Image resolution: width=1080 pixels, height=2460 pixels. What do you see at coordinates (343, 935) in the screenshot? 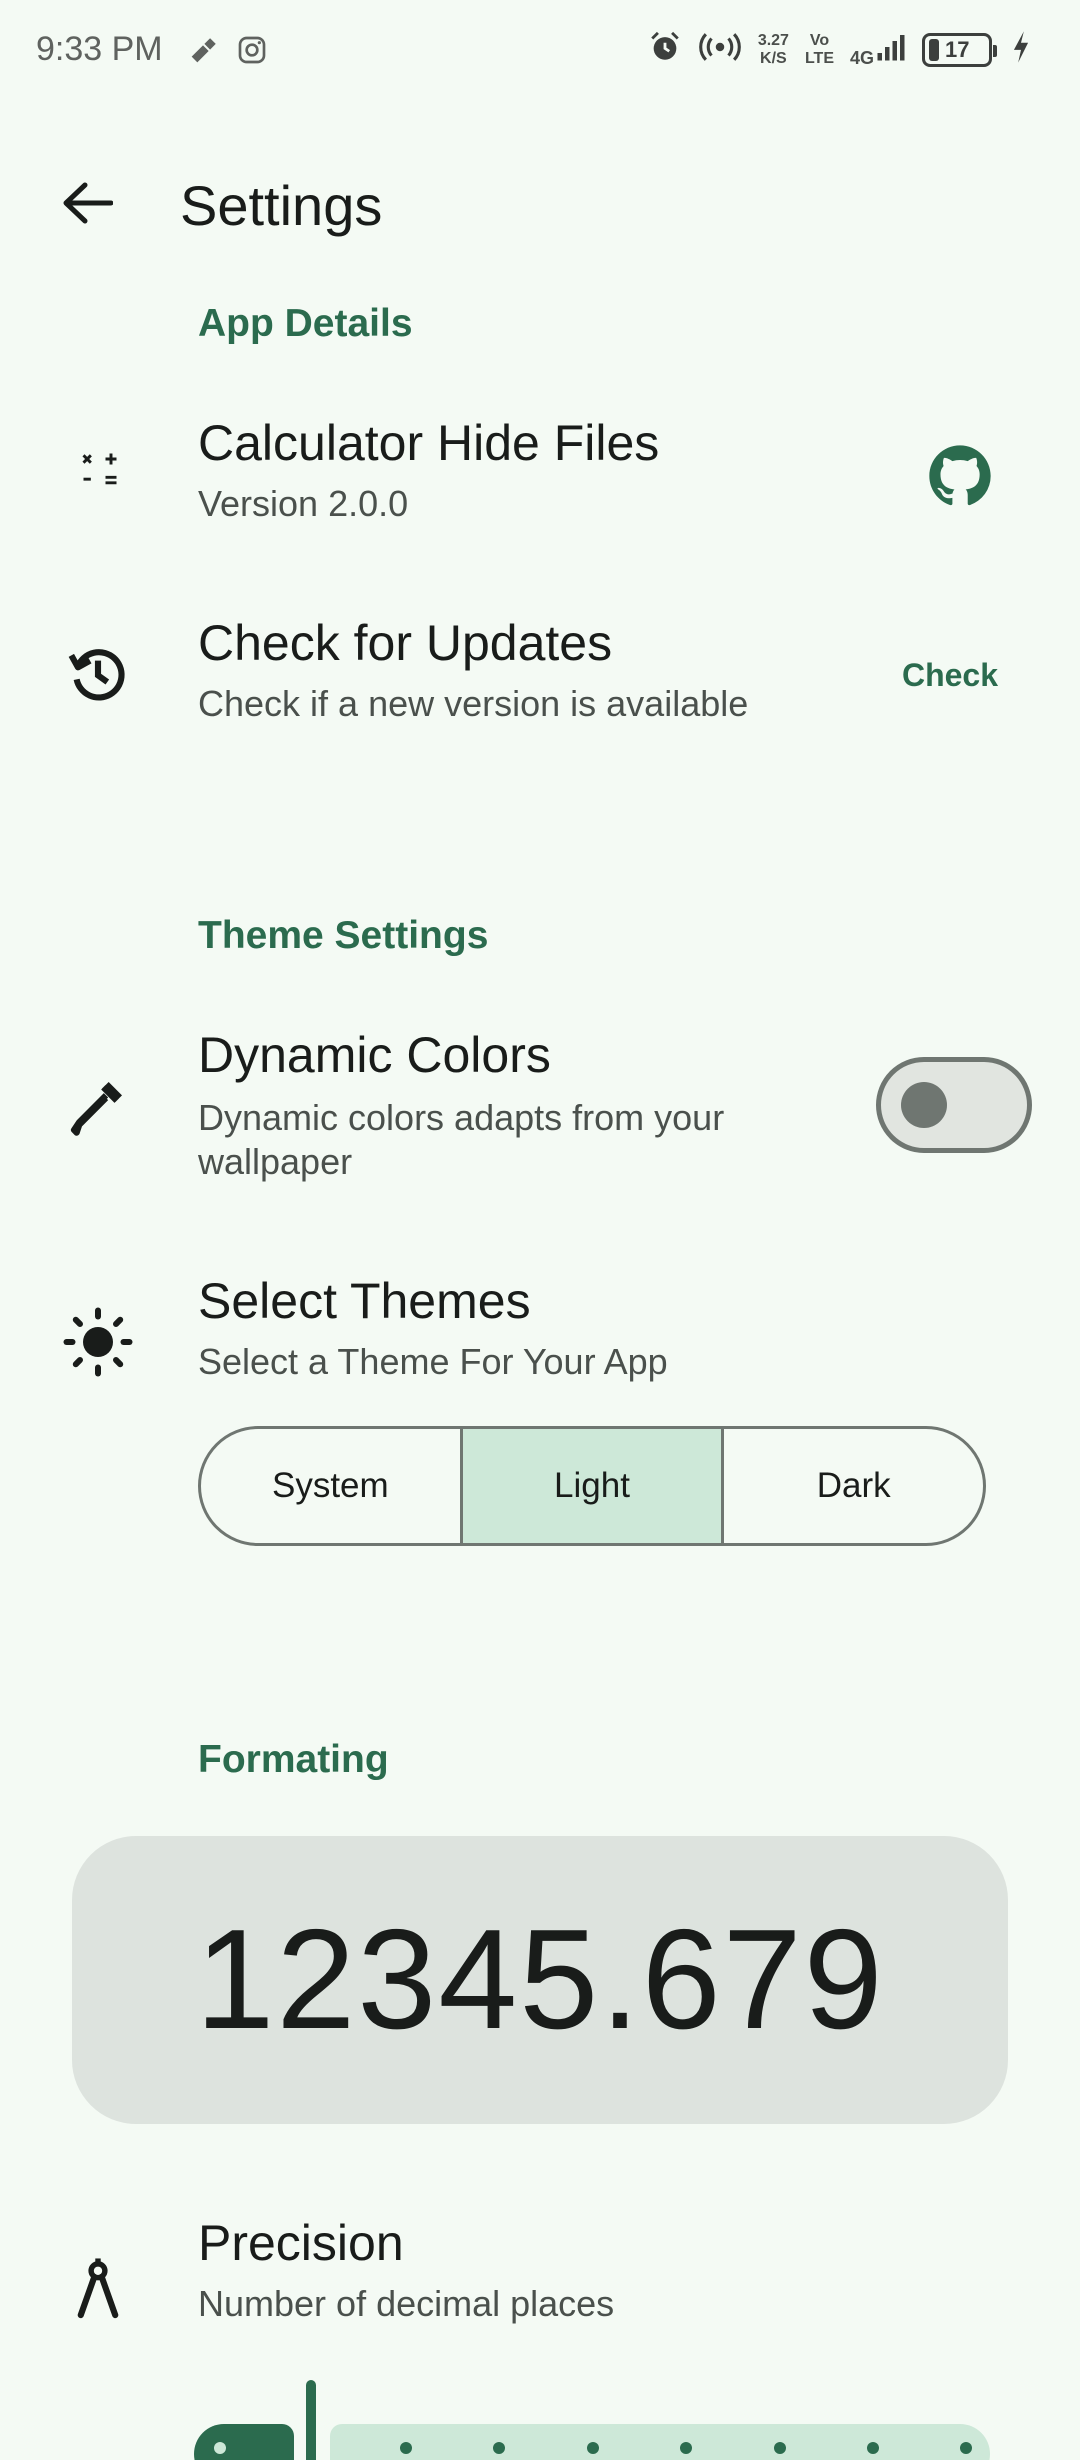
I see `section-header-theme-settings: Theme Settings` at bounding box center [343, 935].